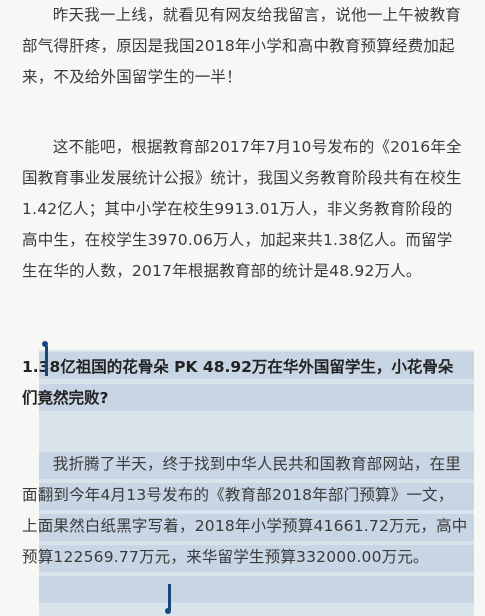  Describe the element at coordinates (45, 344) in the screenshot. I see `selection-start-knob` at that location.